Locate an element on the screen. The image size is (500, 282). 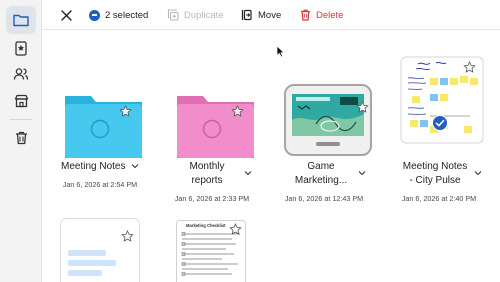
duplicate-button: Duplicate is located at coordinates (195, 15).